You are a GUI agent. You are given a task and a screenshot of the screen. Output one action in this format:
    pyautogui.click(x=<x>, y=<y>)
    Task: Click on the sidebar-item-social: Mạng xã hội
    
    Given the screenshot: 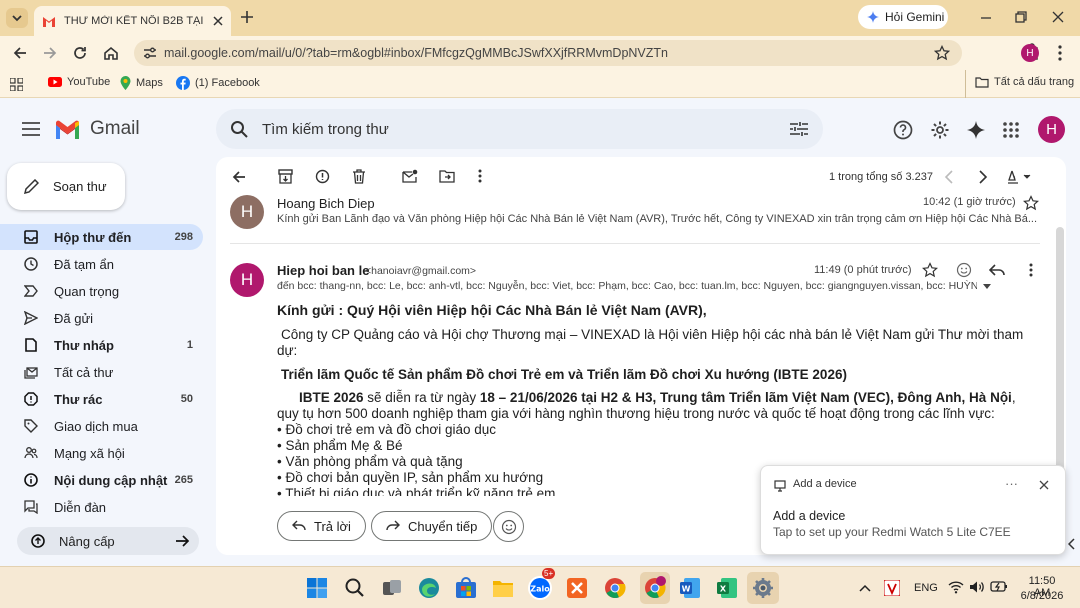 What is the action you would take?
    pyautogui.click(x=101, y=453)
    